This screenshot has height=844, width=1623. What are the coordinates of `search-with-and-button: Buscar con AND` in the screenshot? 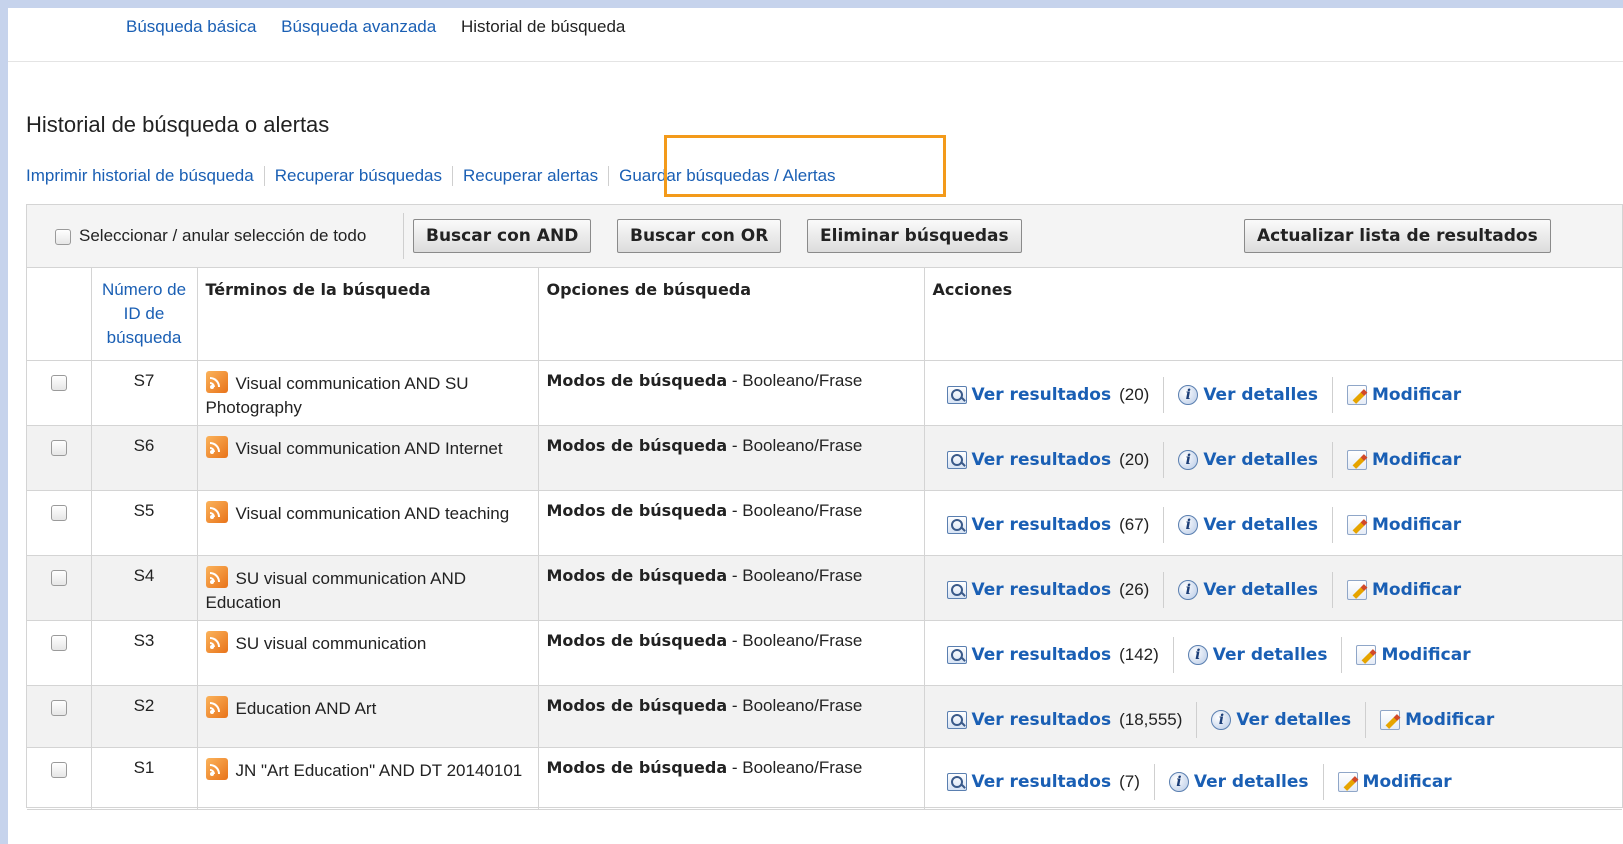 It's located at (502, 236).